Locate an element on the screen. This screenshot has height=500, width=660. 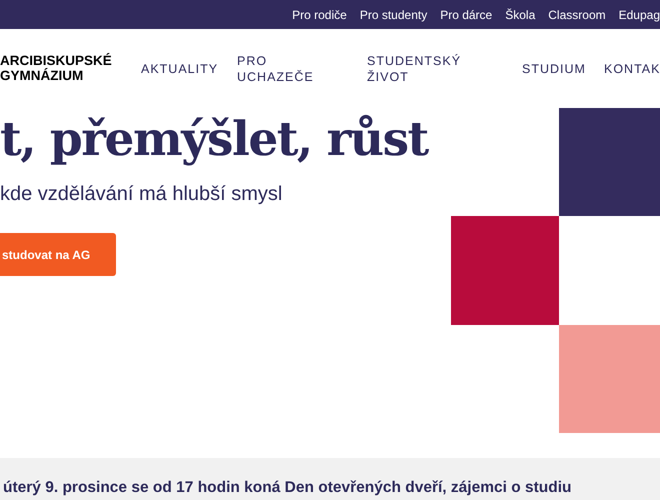
hero-title: t, přemýšlet, růst is located at coordinates (215, 140).